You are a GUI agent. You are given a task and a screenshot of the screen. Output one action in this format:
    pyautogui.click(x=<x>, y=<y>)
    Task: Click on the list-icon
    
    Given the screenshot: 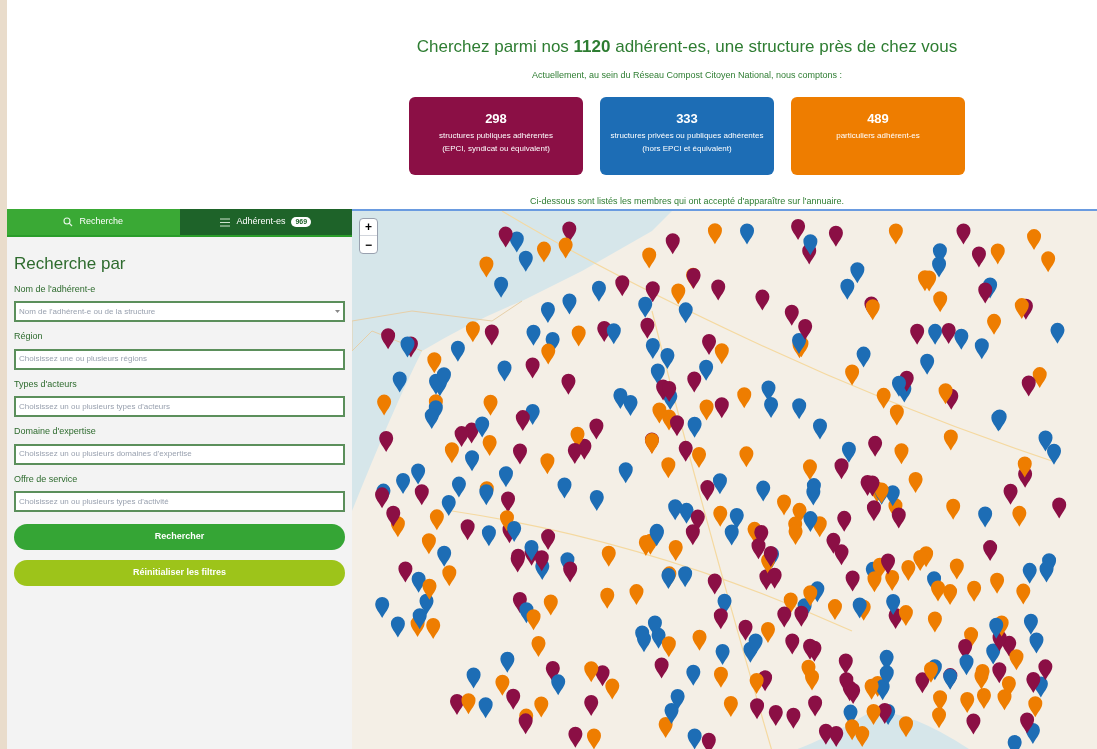 What is the action you would take?
    pyautogui.click(x=225, y=222)
    